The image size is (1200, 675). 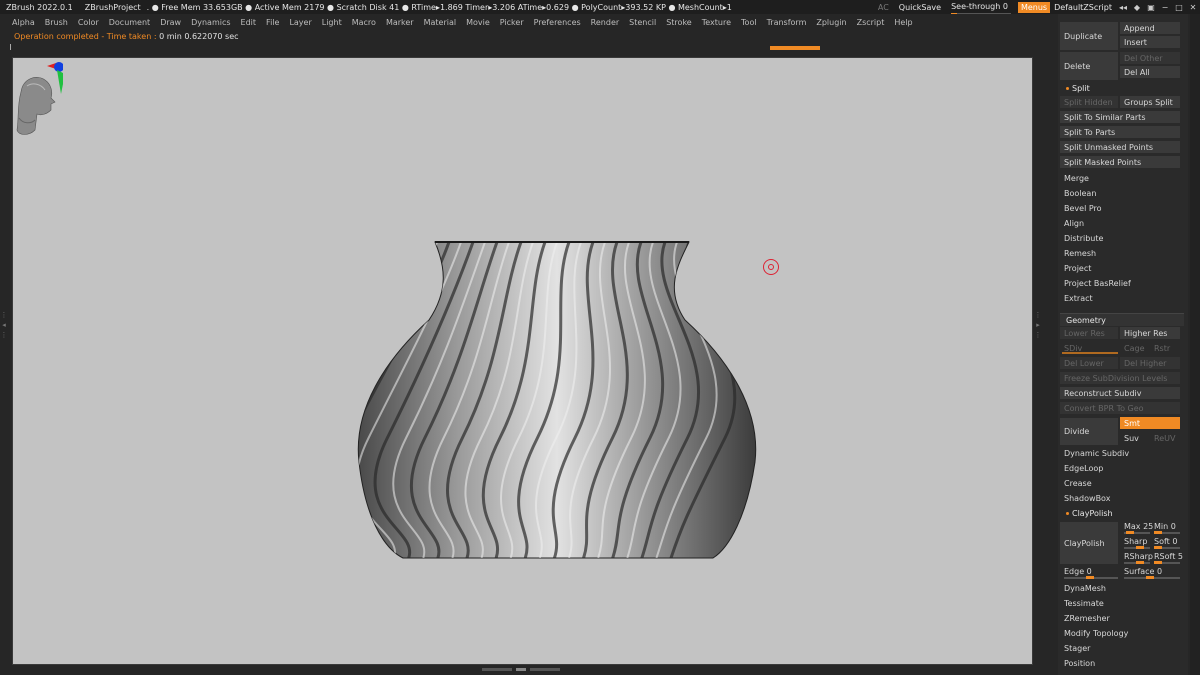 I want to click on cage-button: Cage, so click(x=1134, y=348).